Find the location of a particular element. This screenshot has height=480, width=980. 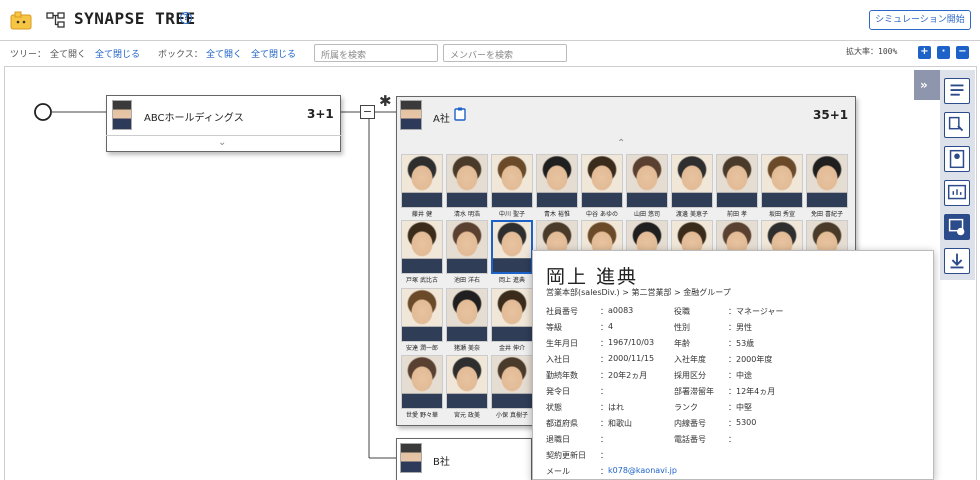

member-card: 青木 裕惟 is located at coordinates (557, 186).